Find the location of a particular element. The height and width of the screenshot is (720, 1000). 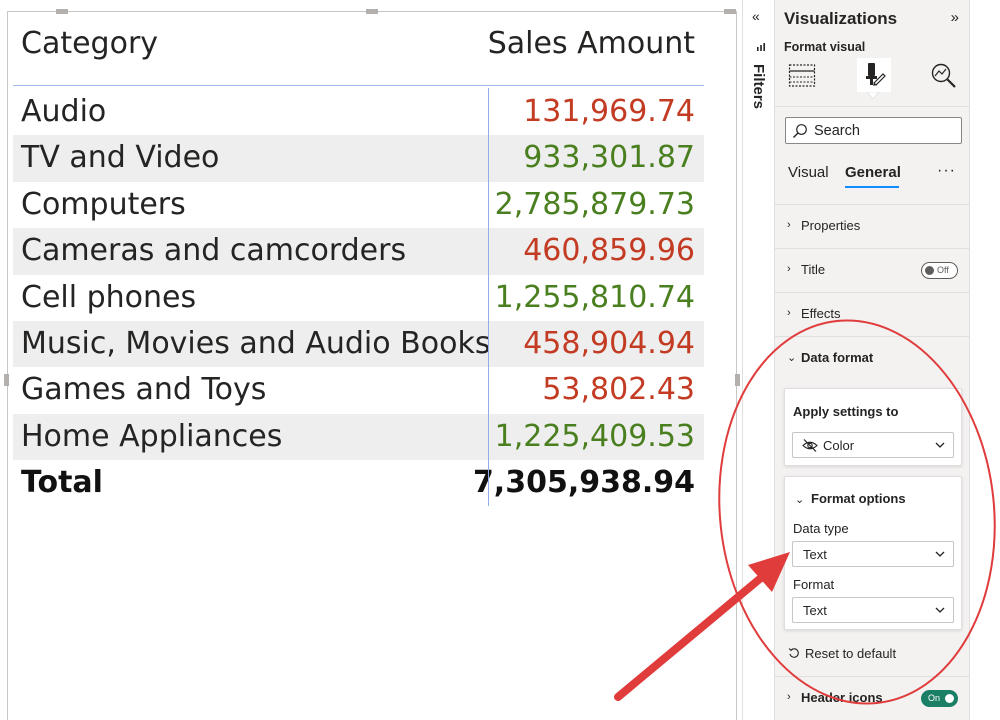

column-divider is located at coordinates (488, 297).